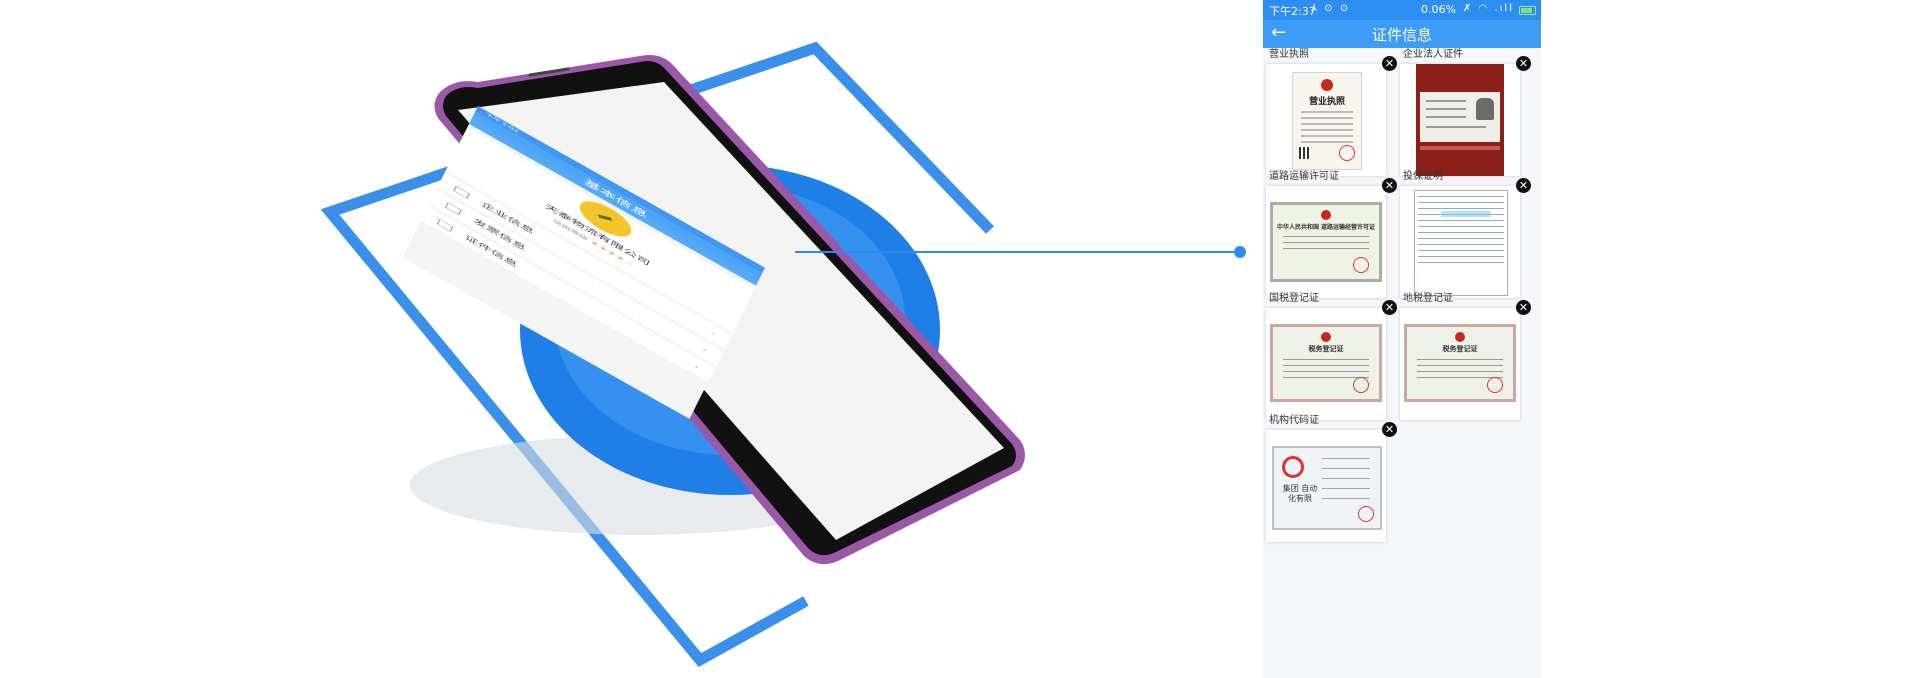  What do you see at coordinates (1326, 227) in the screenshot?
I see `doc-title: 中华人民共和国 道路运输经营许可证` at bounding box center [1326, 227].